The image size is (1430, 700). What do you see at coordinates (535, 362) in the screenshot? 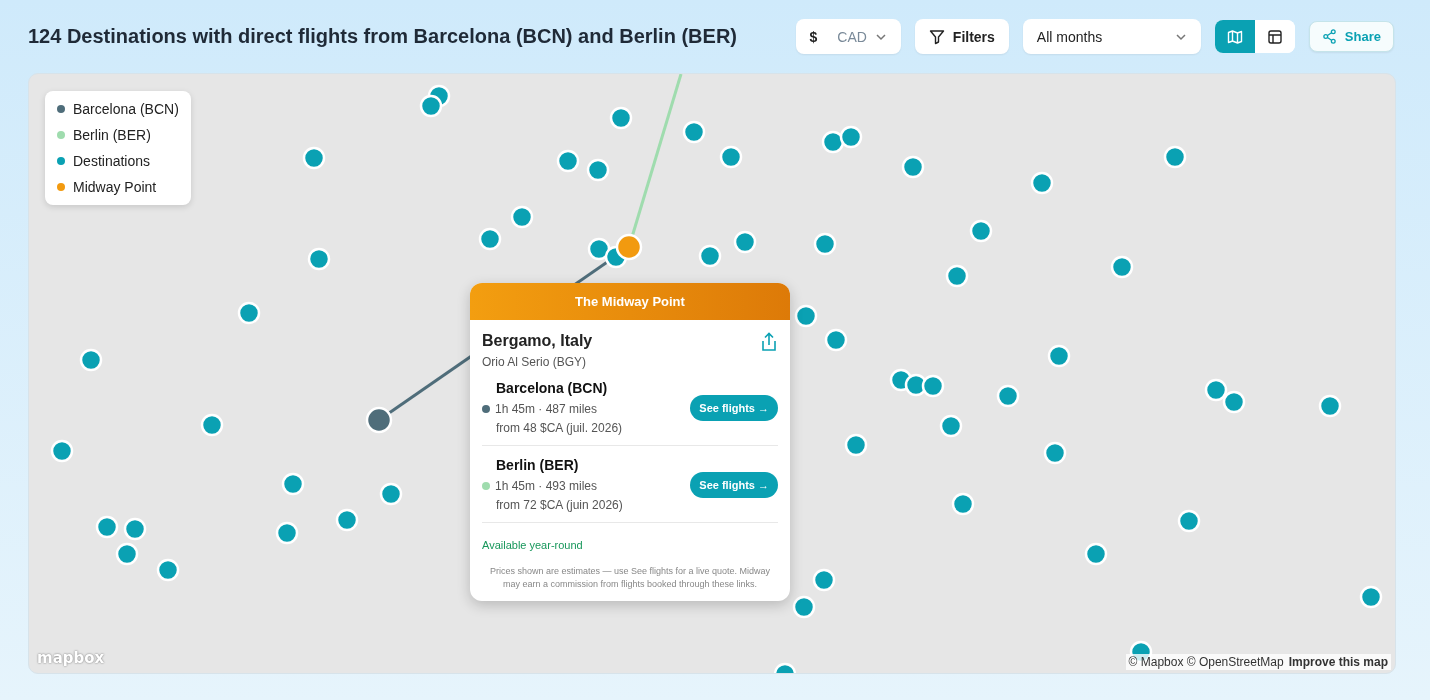
I see `airport-name: Orio Al Serio (BGY)` at bounding box center [535, 362].